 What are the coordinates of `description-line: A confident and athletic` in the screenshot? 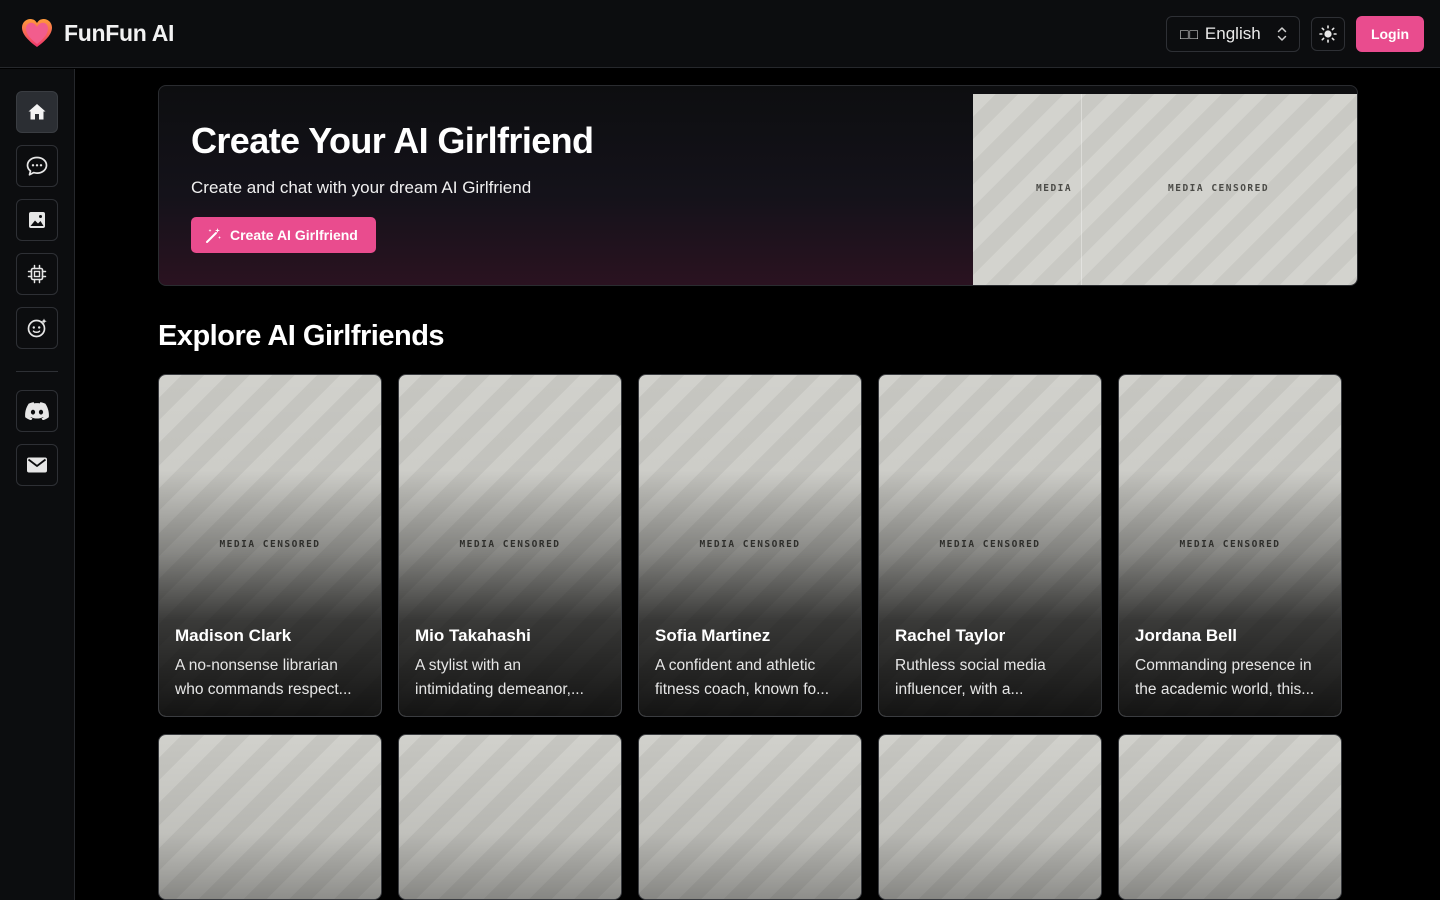 It's located at (735, 665).